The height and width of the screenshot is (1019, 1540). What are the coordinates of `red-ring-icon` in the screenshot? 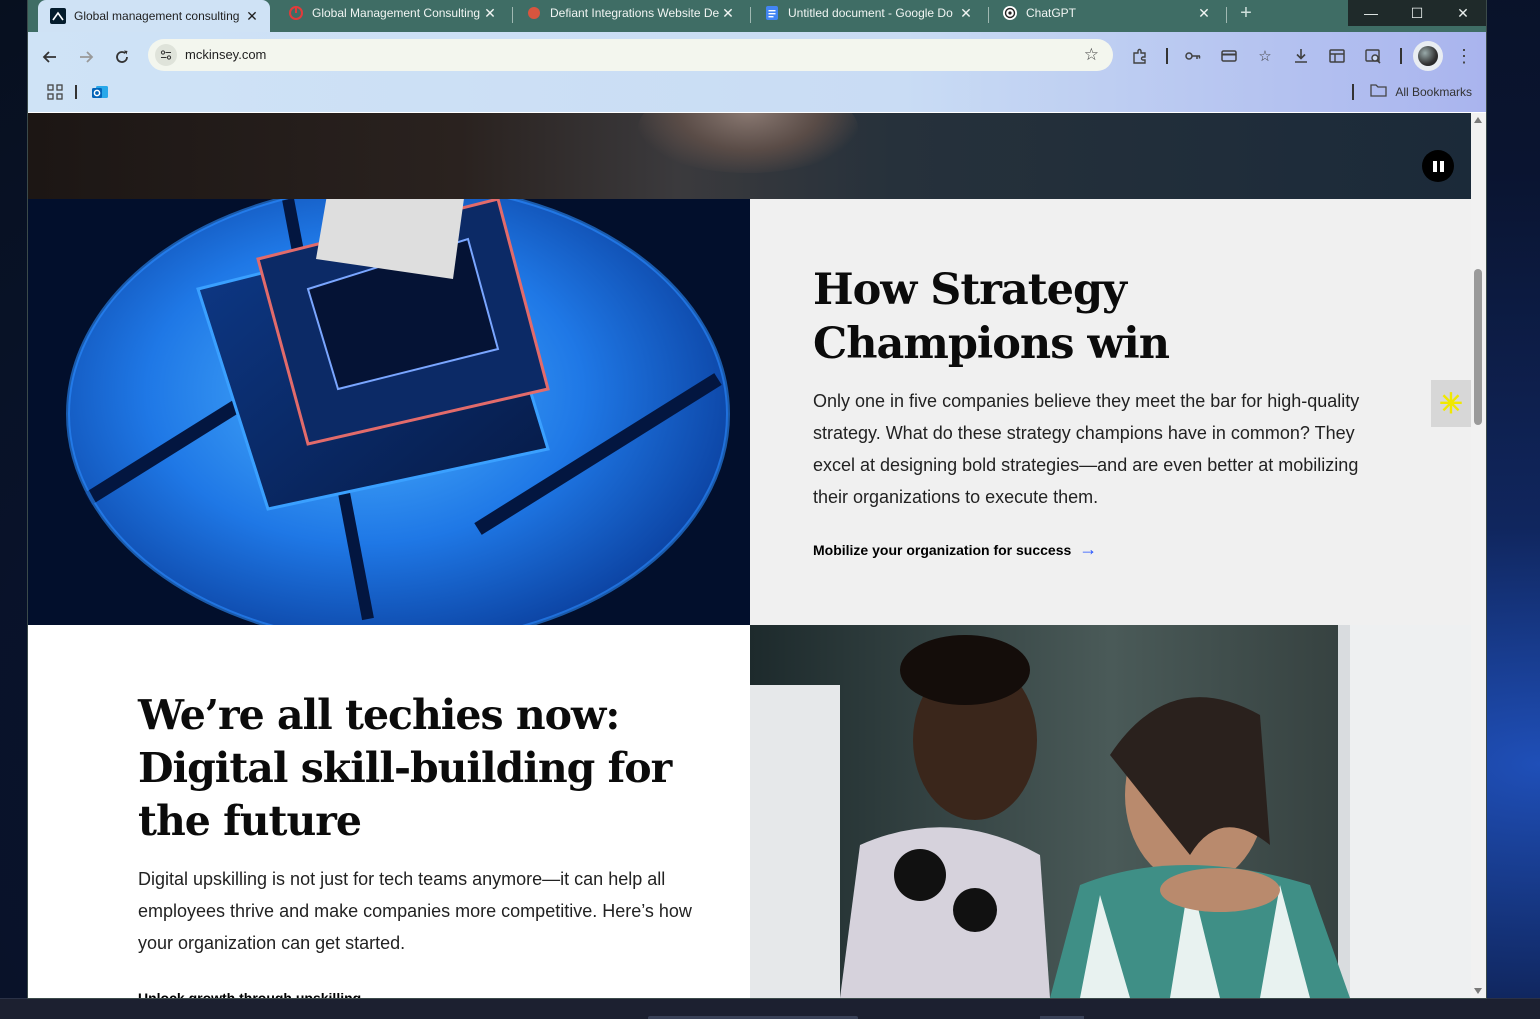 It's located at (296, 13).